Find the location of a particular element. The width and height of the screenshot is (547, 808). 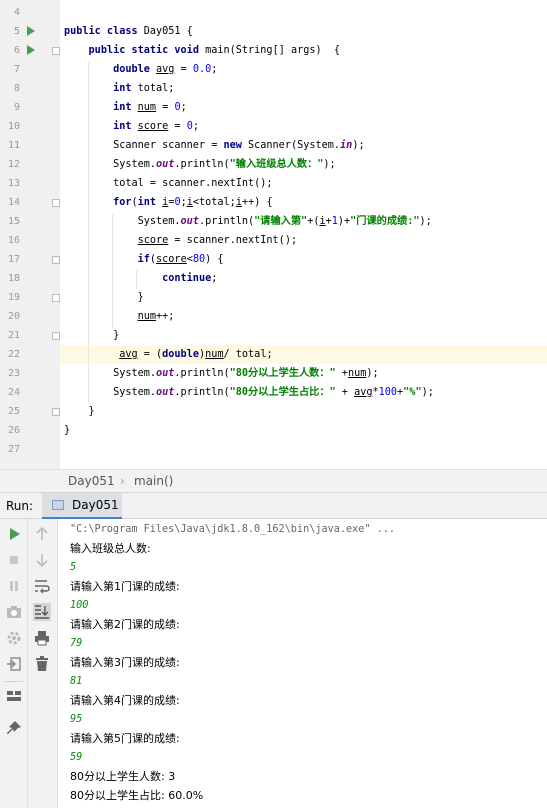

line-number: 18 is located at coordinates (13, 278).